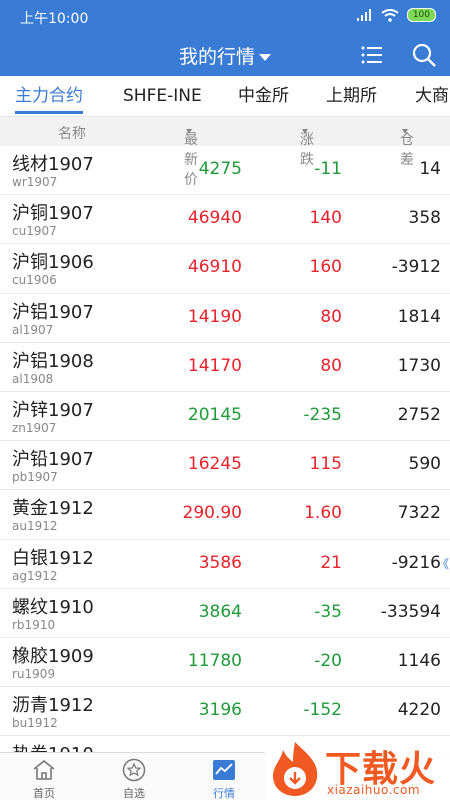 Image resolution: width=450 pixels, height=800 pixels. I want to click on price-change: -20, so click(328, 660).